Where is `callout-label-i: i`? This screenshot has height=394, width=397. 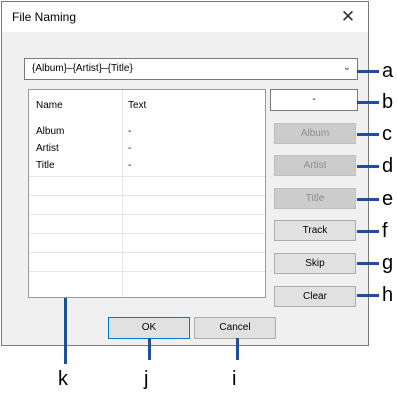
callout-label-i: i is located at coordinates (234, 379).